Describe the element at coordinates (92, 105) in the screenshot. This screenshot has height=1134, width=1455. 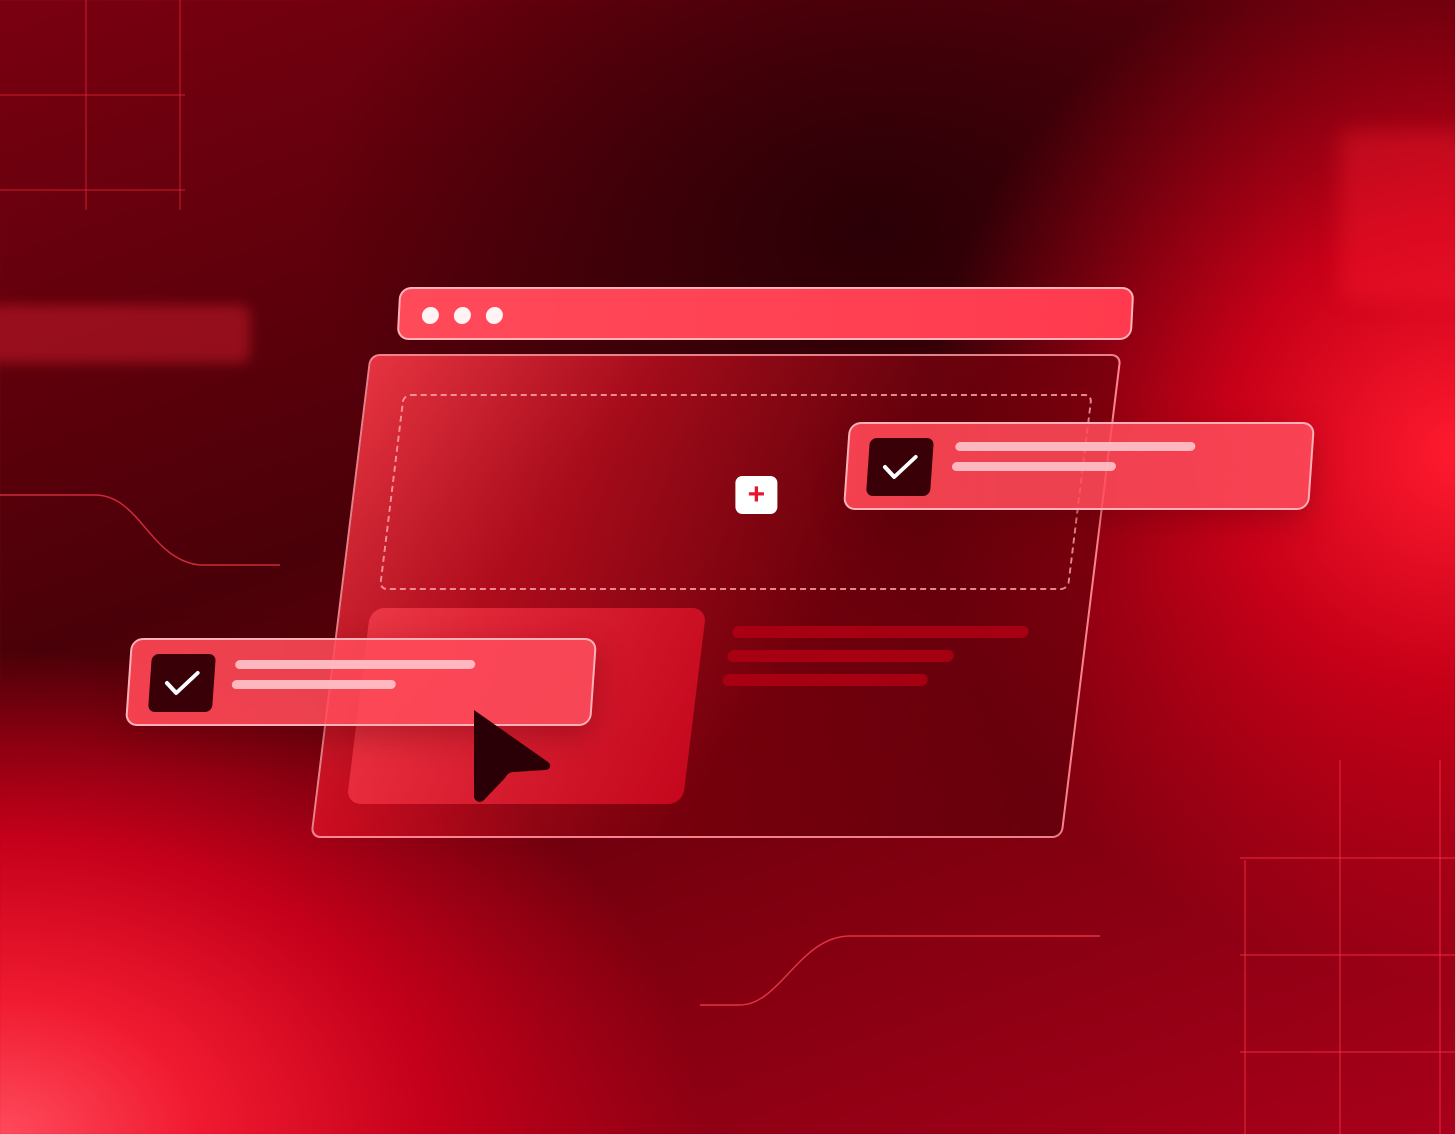
I see `grid-top-left` at that location.